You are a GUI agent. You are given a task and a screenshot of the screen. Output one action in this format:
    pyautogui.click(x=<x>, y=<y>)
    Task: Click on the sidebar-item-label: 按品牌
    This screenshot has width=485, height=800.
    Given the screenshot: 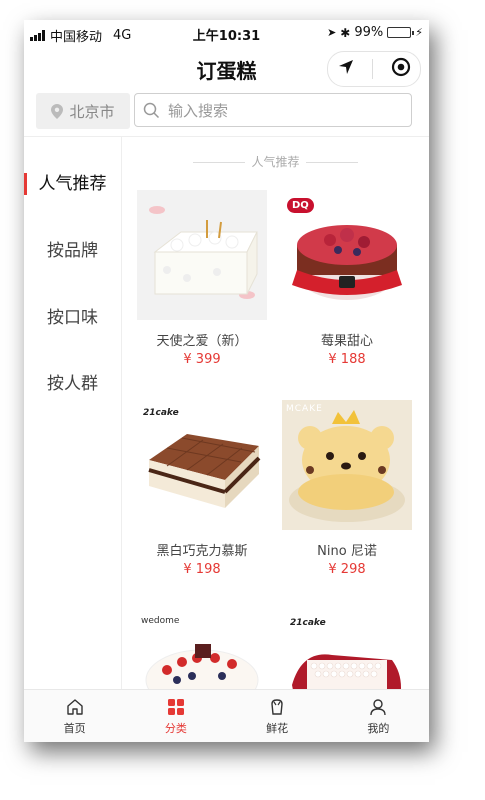 What is the action you would take?
    pyautogui.click(x=72, y=251)
    